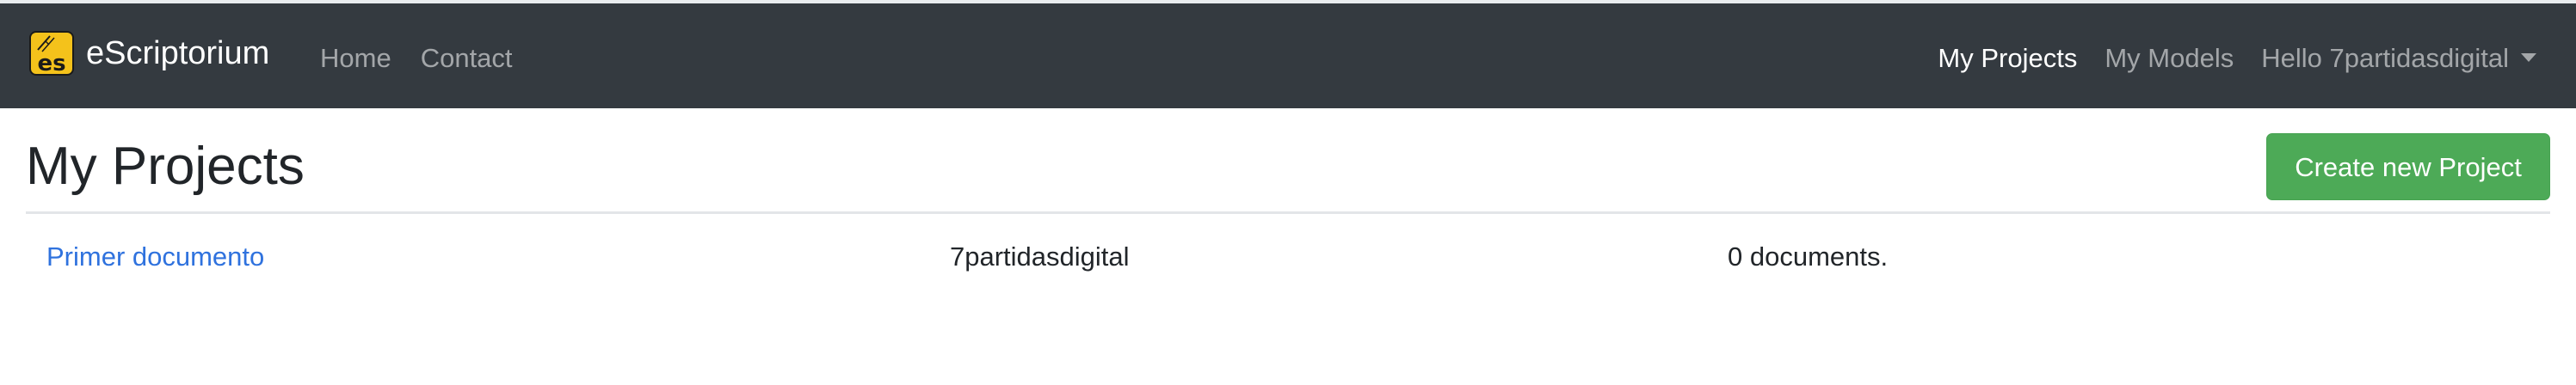 The image size is (2576, 385). What do you see at coordinates (155, 257) in the screenshot?
I see `project-name-link: Primer documento` at bounding box center [155, 257].